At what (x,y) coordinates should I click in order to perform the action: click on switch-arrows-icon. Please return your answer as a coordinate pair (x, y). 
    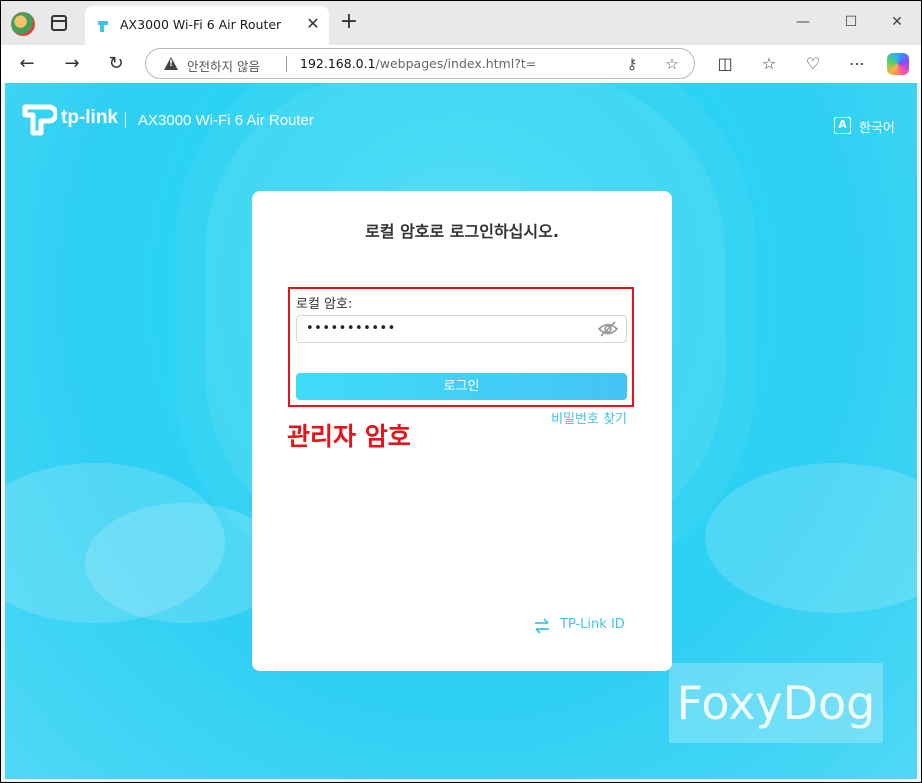
    Looking at the image, I should click on (542, 626).